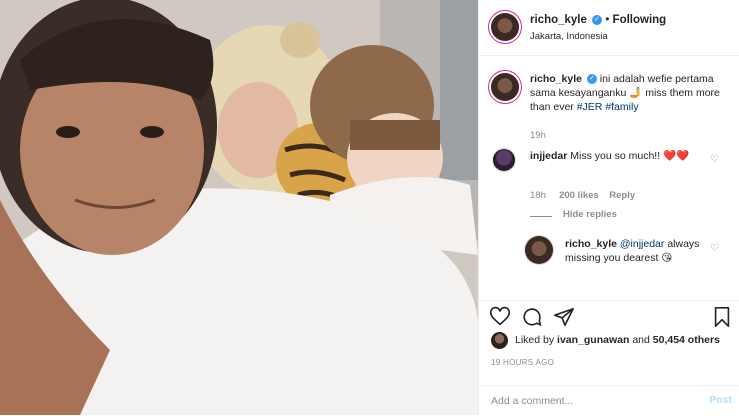 The width and height of the screenshot is (739, 416). I want to click on comment-meta: 18h 200 likes Reply, so click(582, 195).